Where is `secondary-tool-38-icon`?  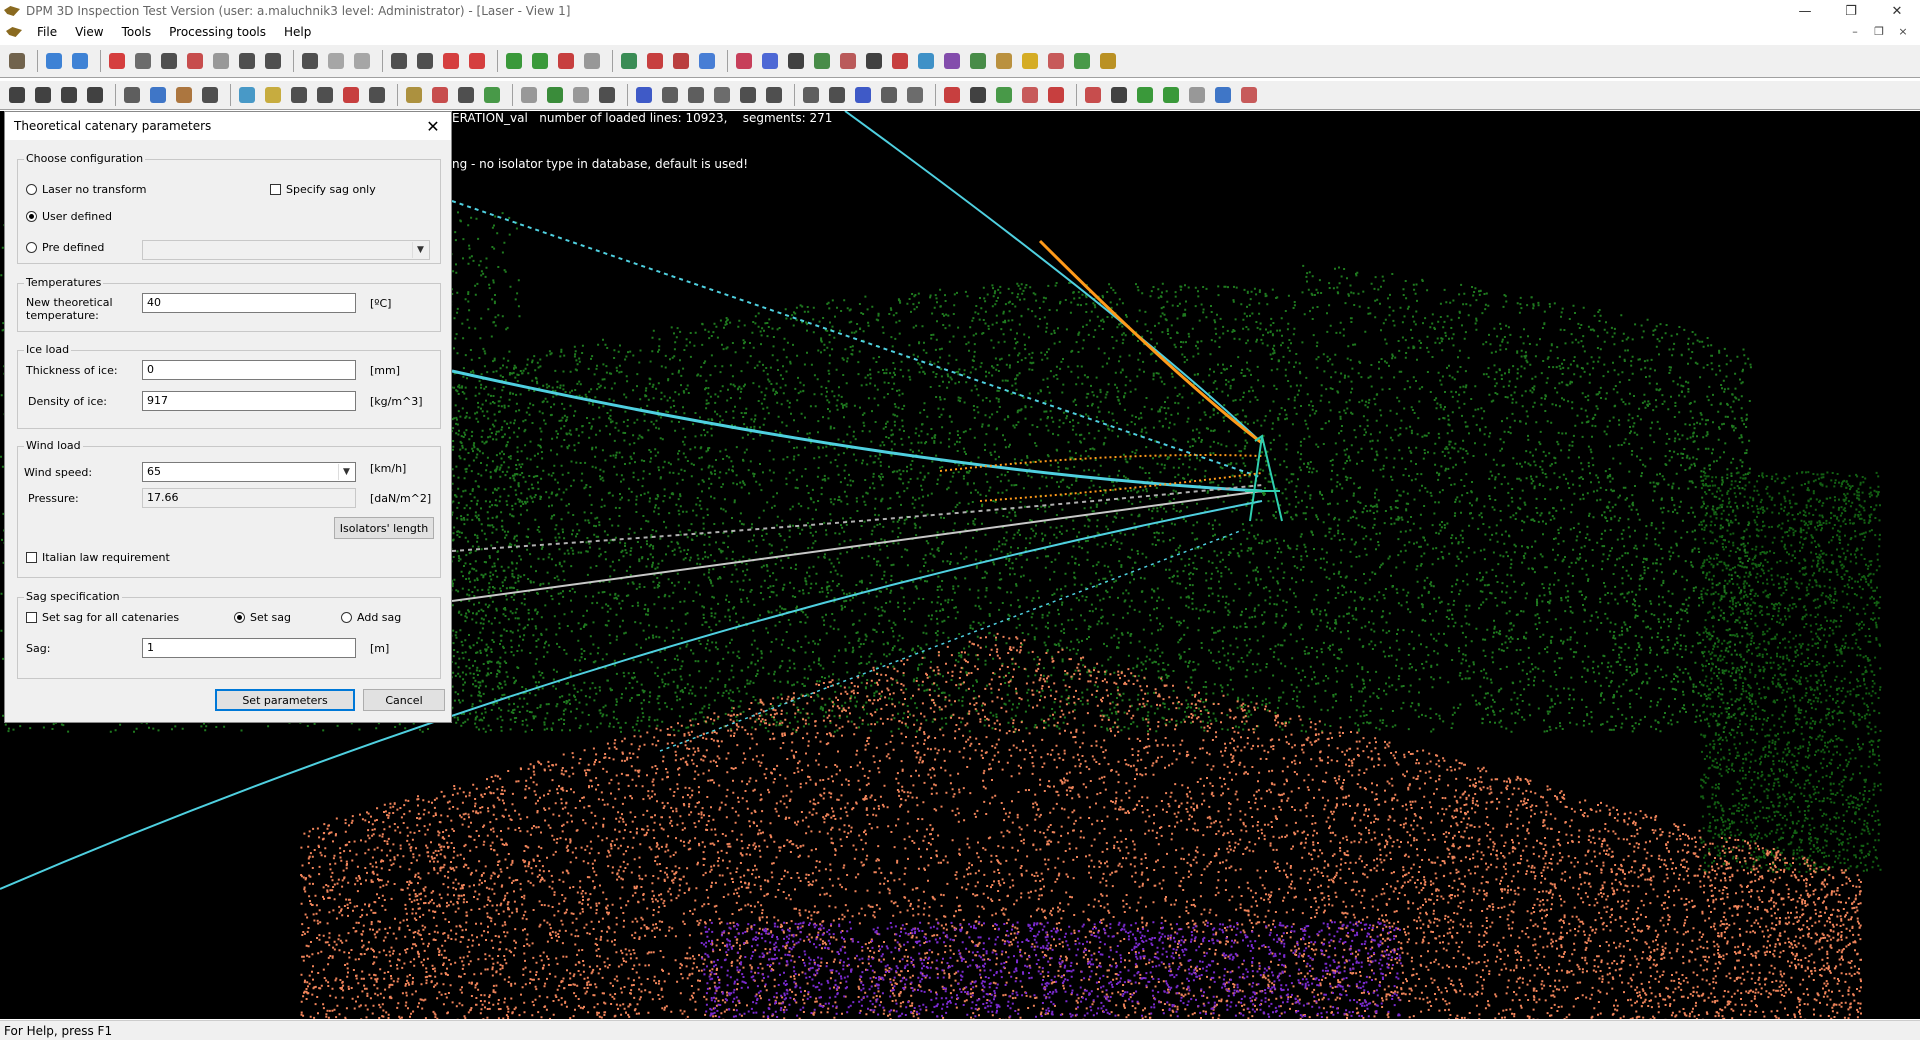
secondary-tool-38-icon is located at coordinates (1056, 95).